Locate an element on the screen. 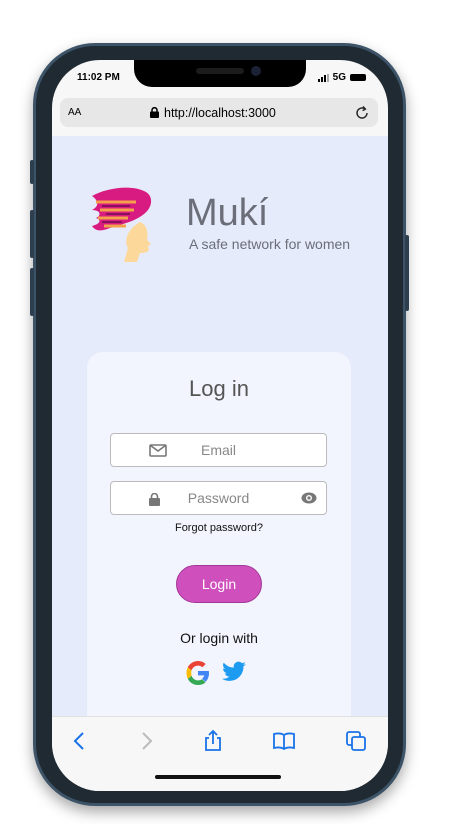 Image resolution: width=474 pixels, height=824 pixels. notch is located at coordinates (220, 73).